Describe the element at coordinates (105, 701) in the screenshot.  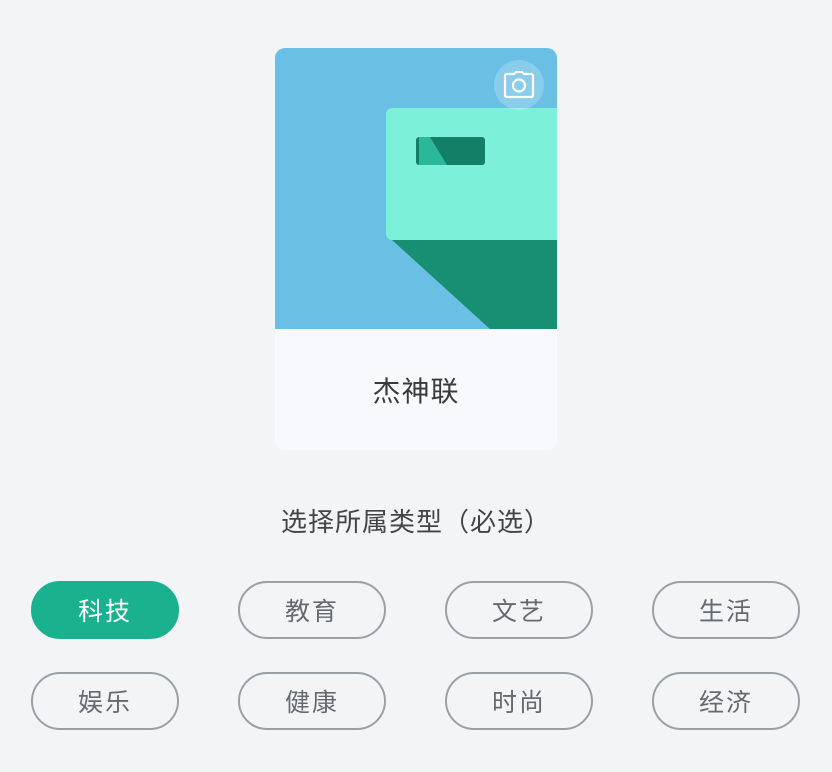
I see `category-chip: 娱乐` at that location.